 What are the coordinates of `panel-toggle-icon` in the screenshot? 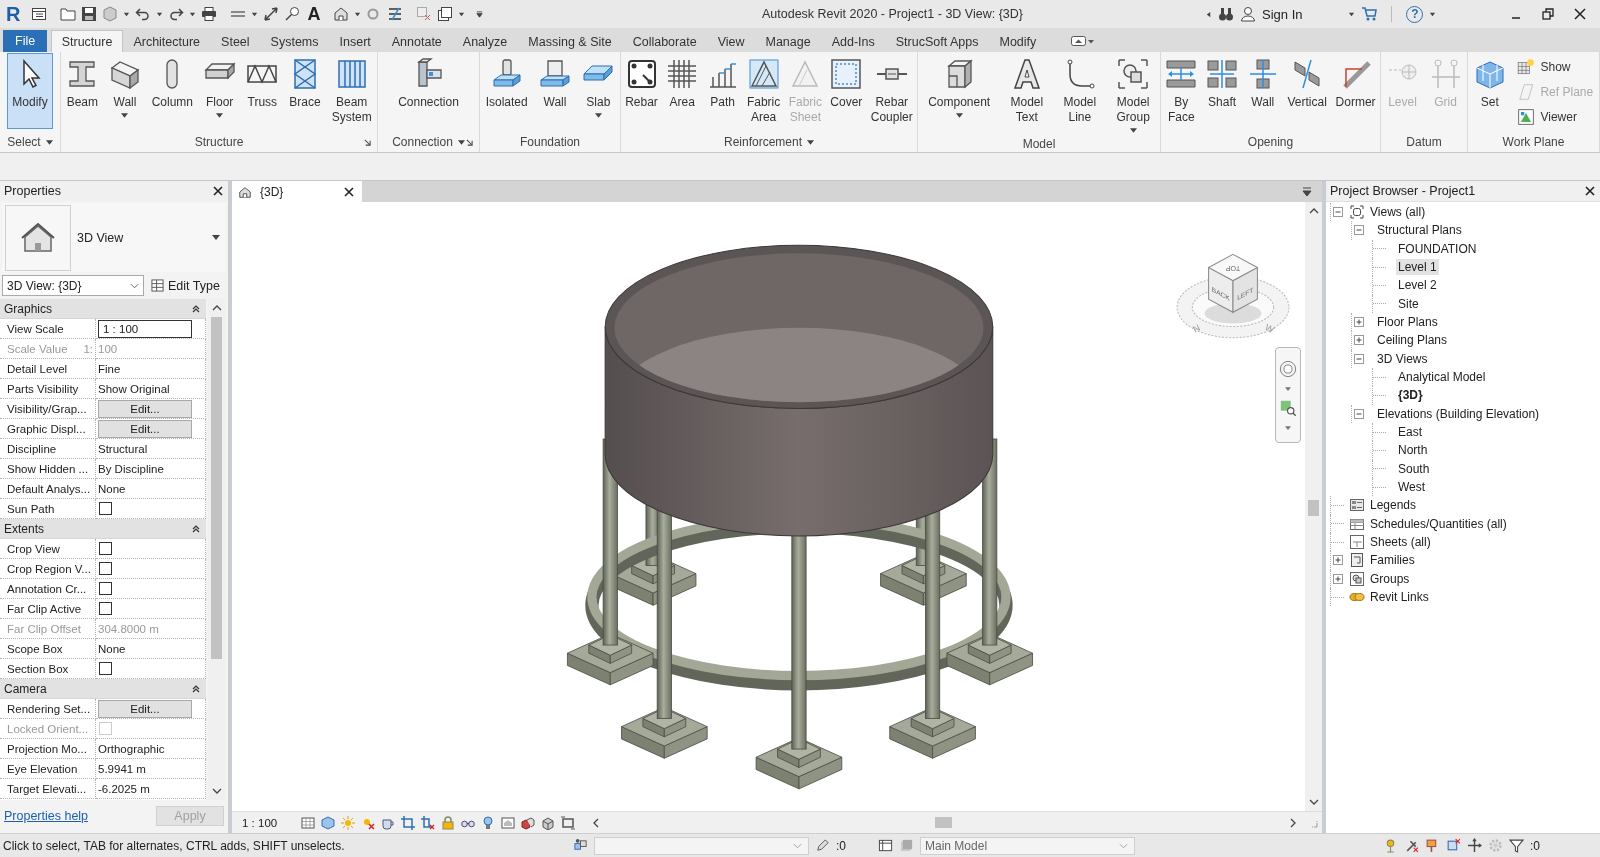 It's located at (1082, 41).